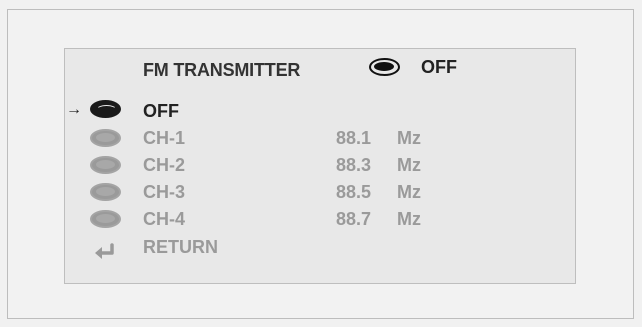  What do you see at coordinates (164, 138) in the screenshot?
I see `menu-item-ch1: CH-1` at bounding box center [164, 138].